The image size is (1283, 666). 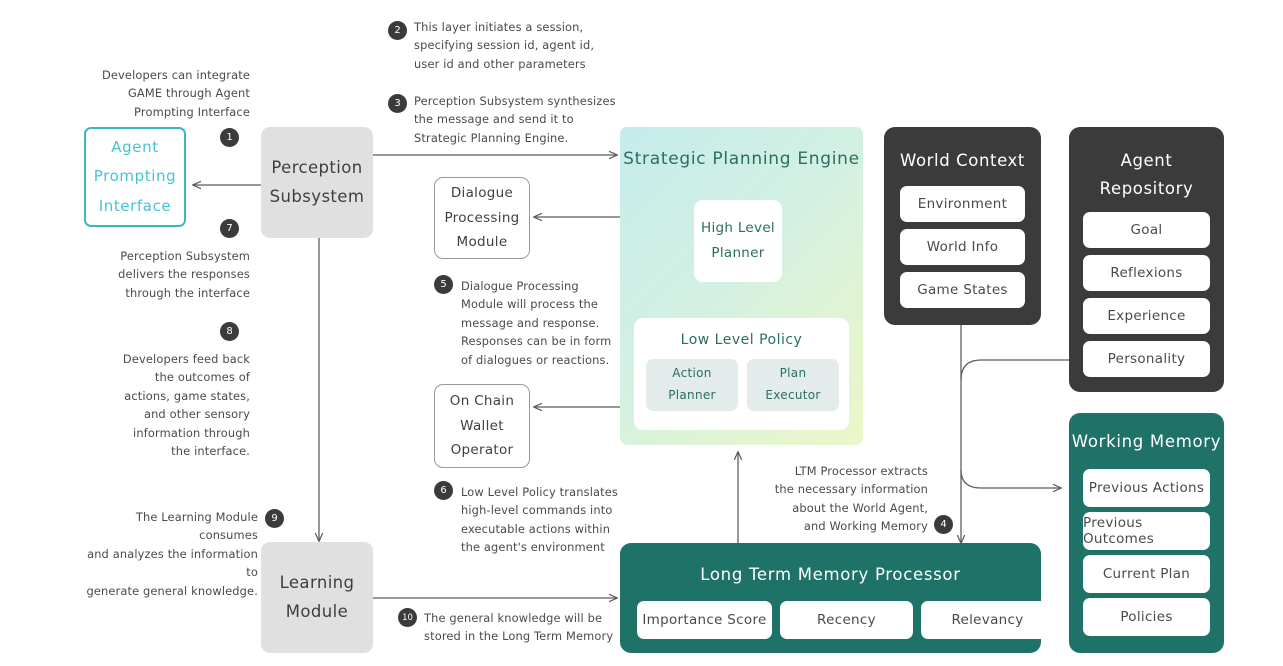 I want to click on ltm-item-importance-score: Importance Score, so click(x=704, y=620).